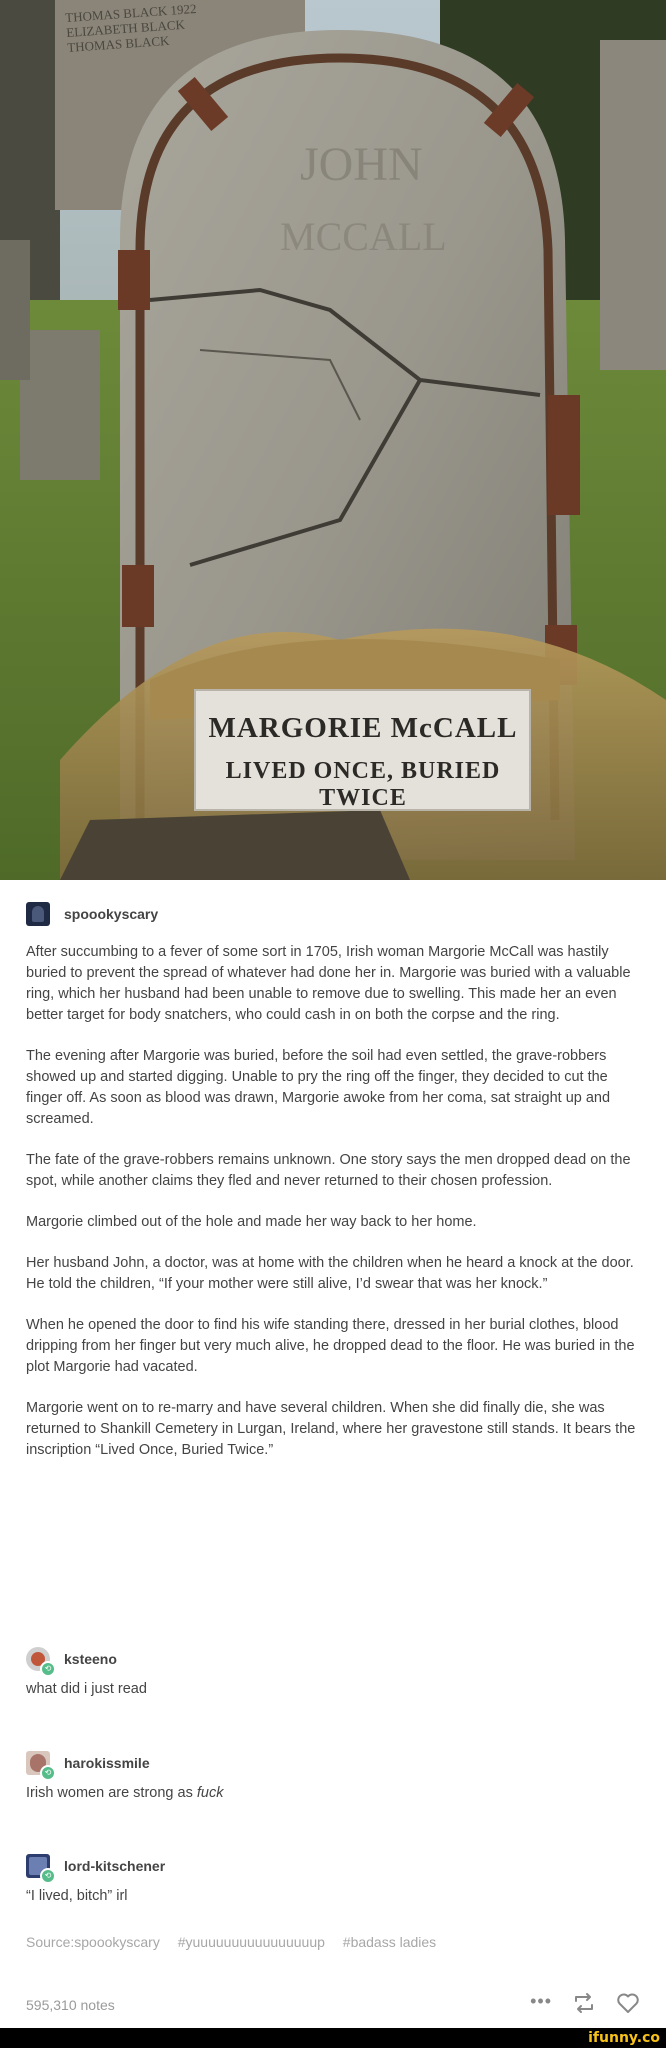  Describe the element at coordinates (363, 784) in the screenshot. I see `plaque-inscription: LIVED ONCE, BURIED TWICE` at that location.